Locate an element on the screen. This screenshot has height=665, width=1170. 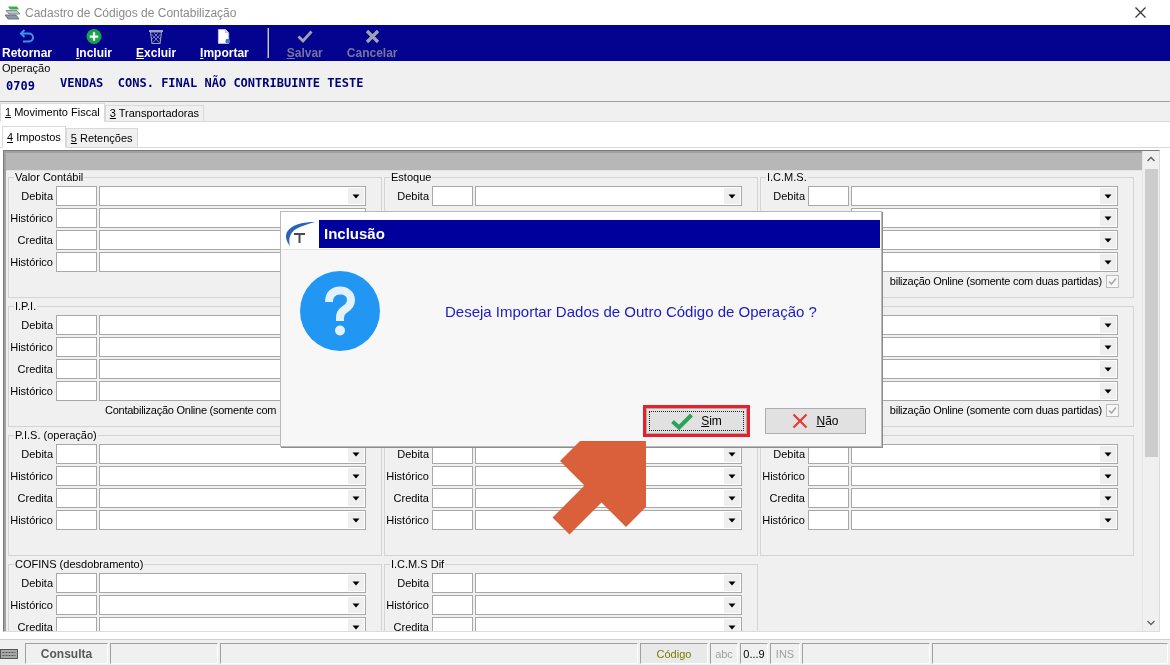
yes-button: Sim is located at coordinates (696, 421).